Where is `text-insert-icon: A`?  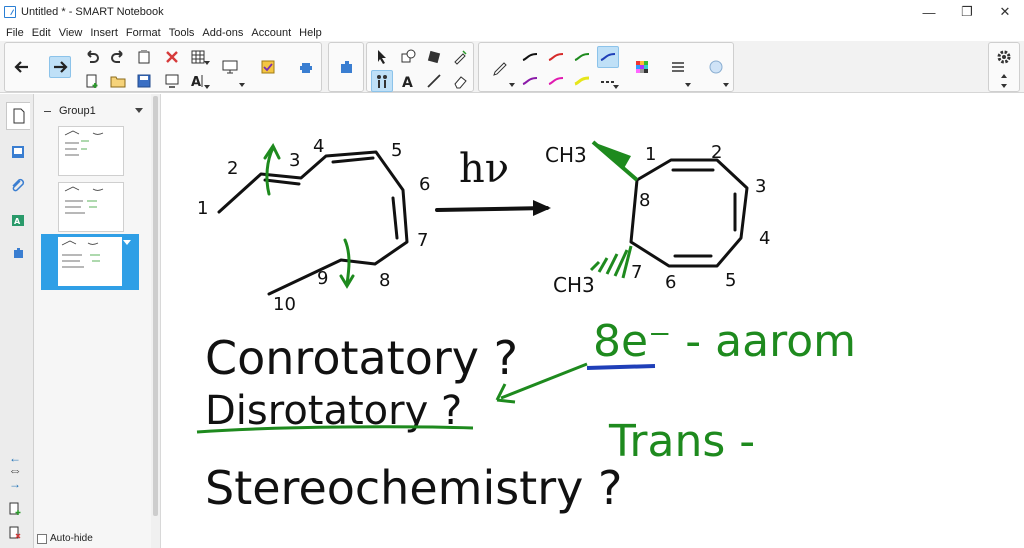 text-insert-icon: A is located at coordinates (408, 81).